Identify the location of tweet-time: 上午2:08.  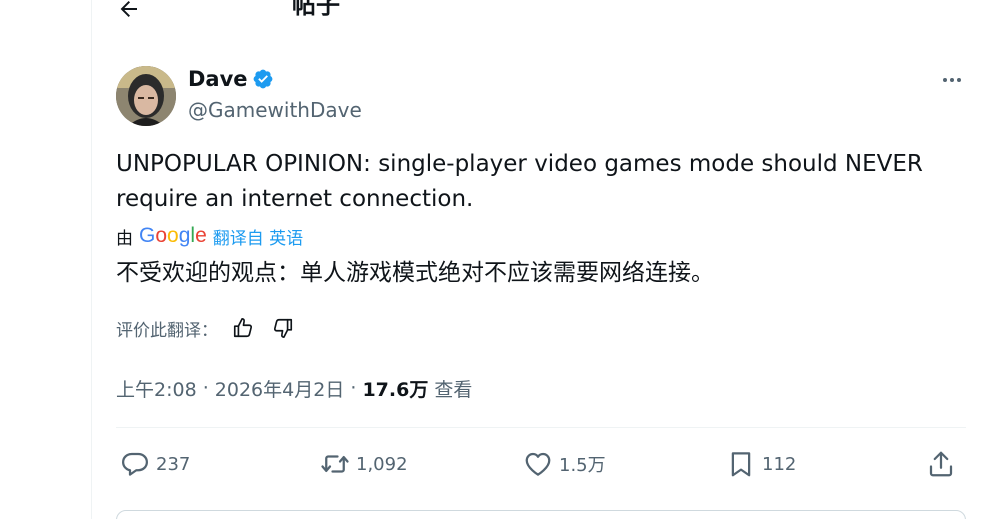
(156, 388).